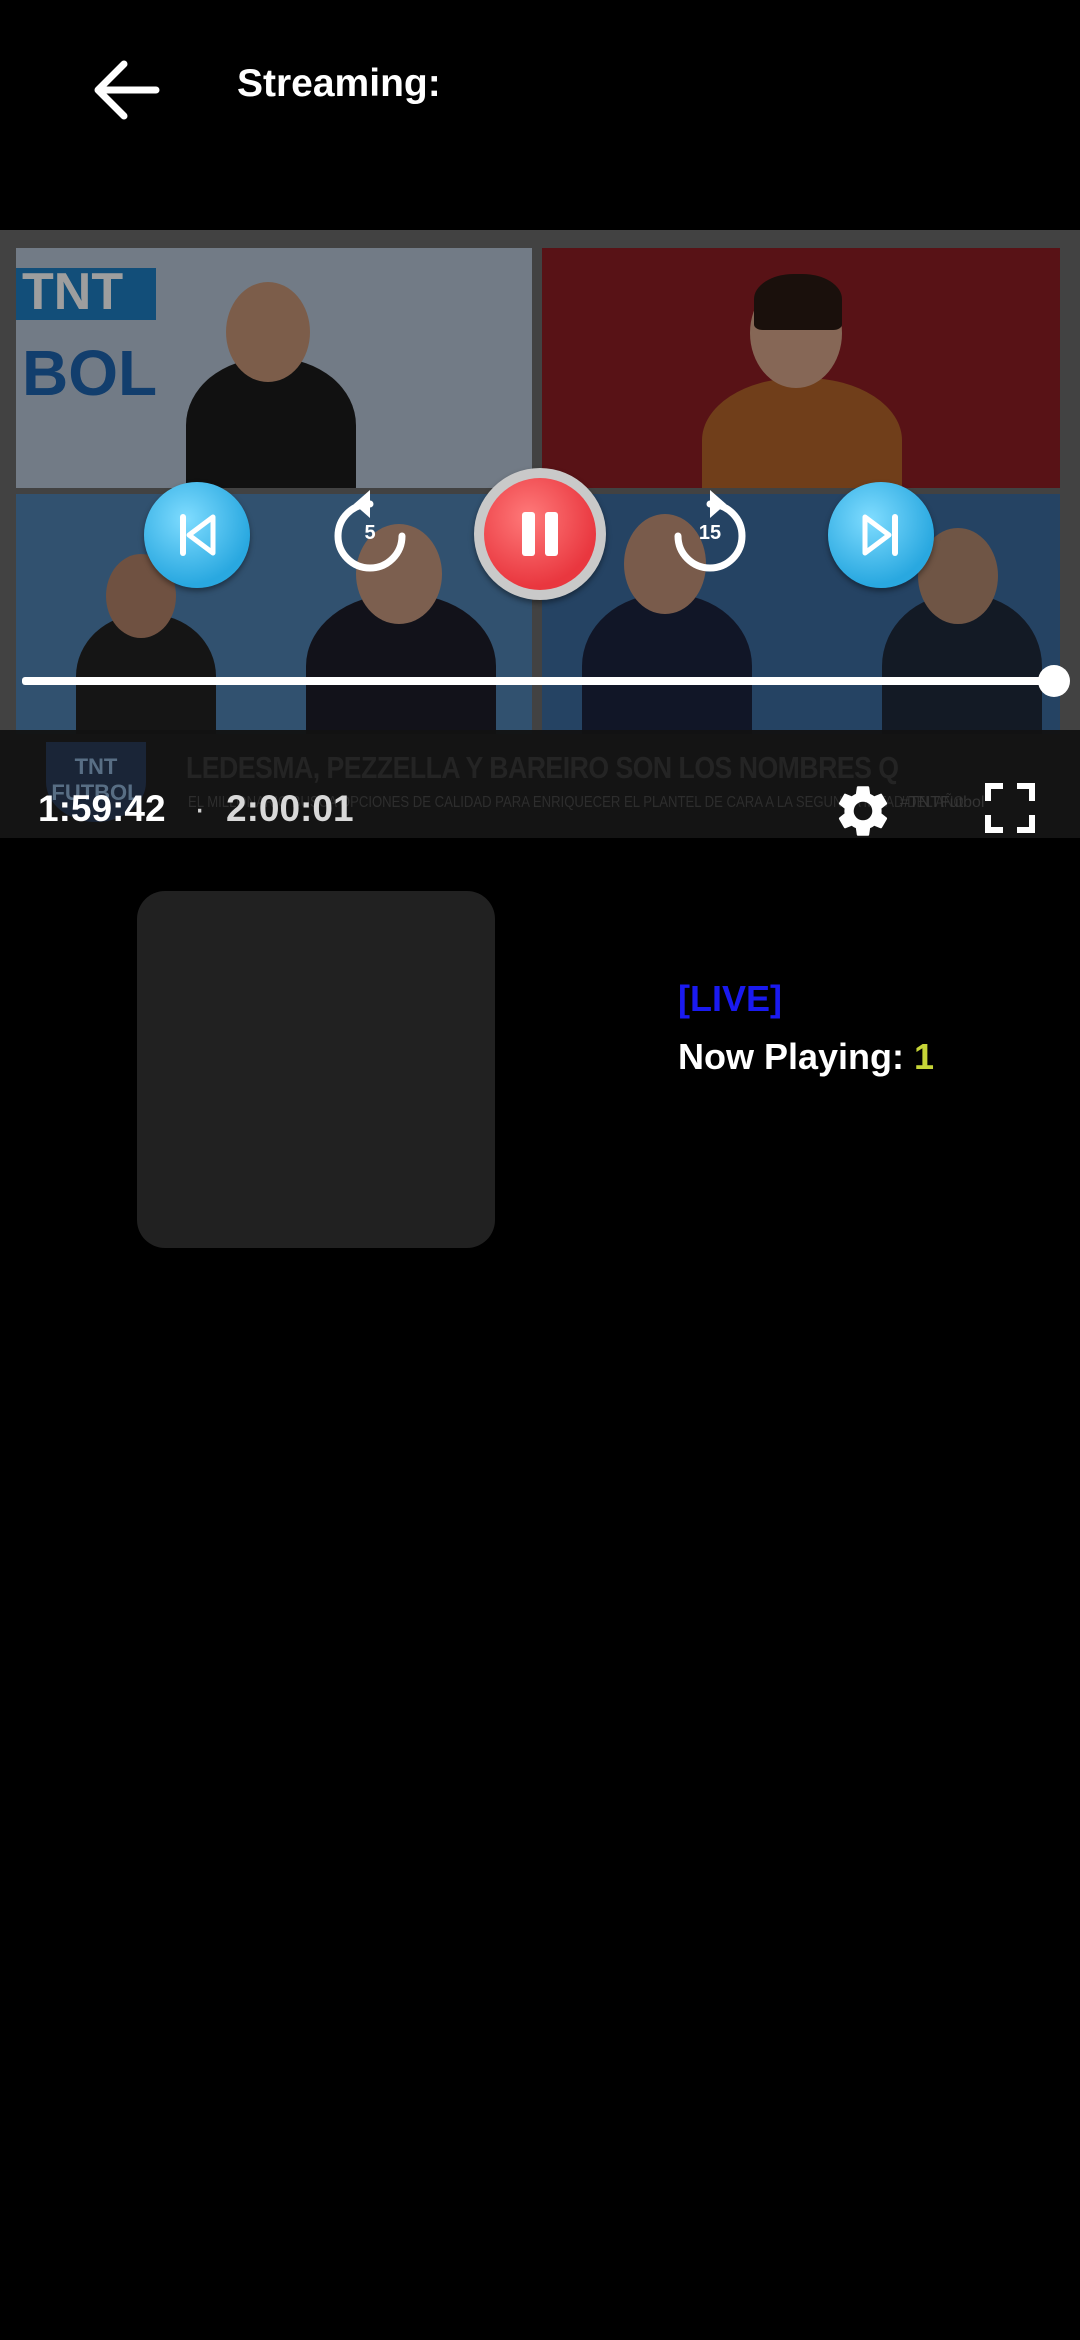  I want to click on forward-button: 15, so click(710, 535).